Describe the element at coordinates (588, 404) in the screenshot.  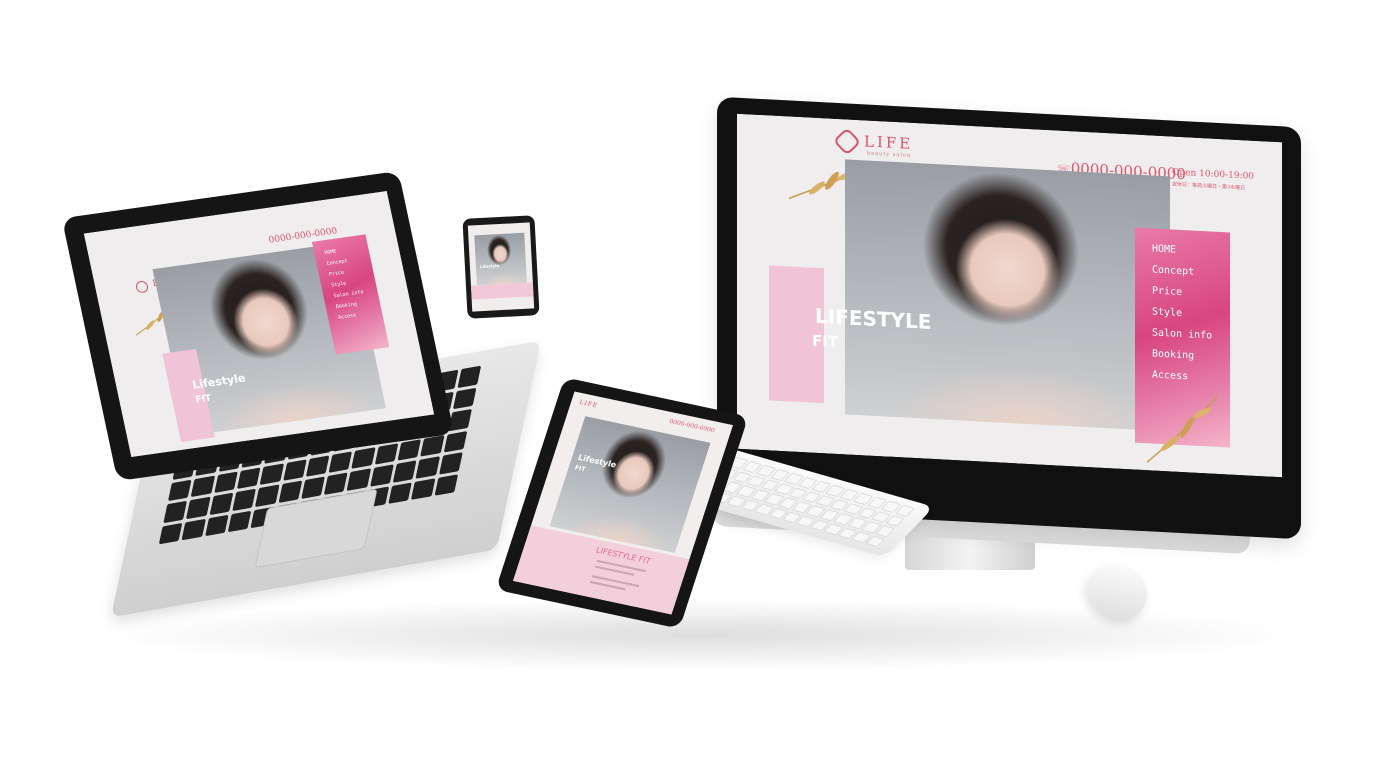
I see `logo-text: LIFE` at that location.